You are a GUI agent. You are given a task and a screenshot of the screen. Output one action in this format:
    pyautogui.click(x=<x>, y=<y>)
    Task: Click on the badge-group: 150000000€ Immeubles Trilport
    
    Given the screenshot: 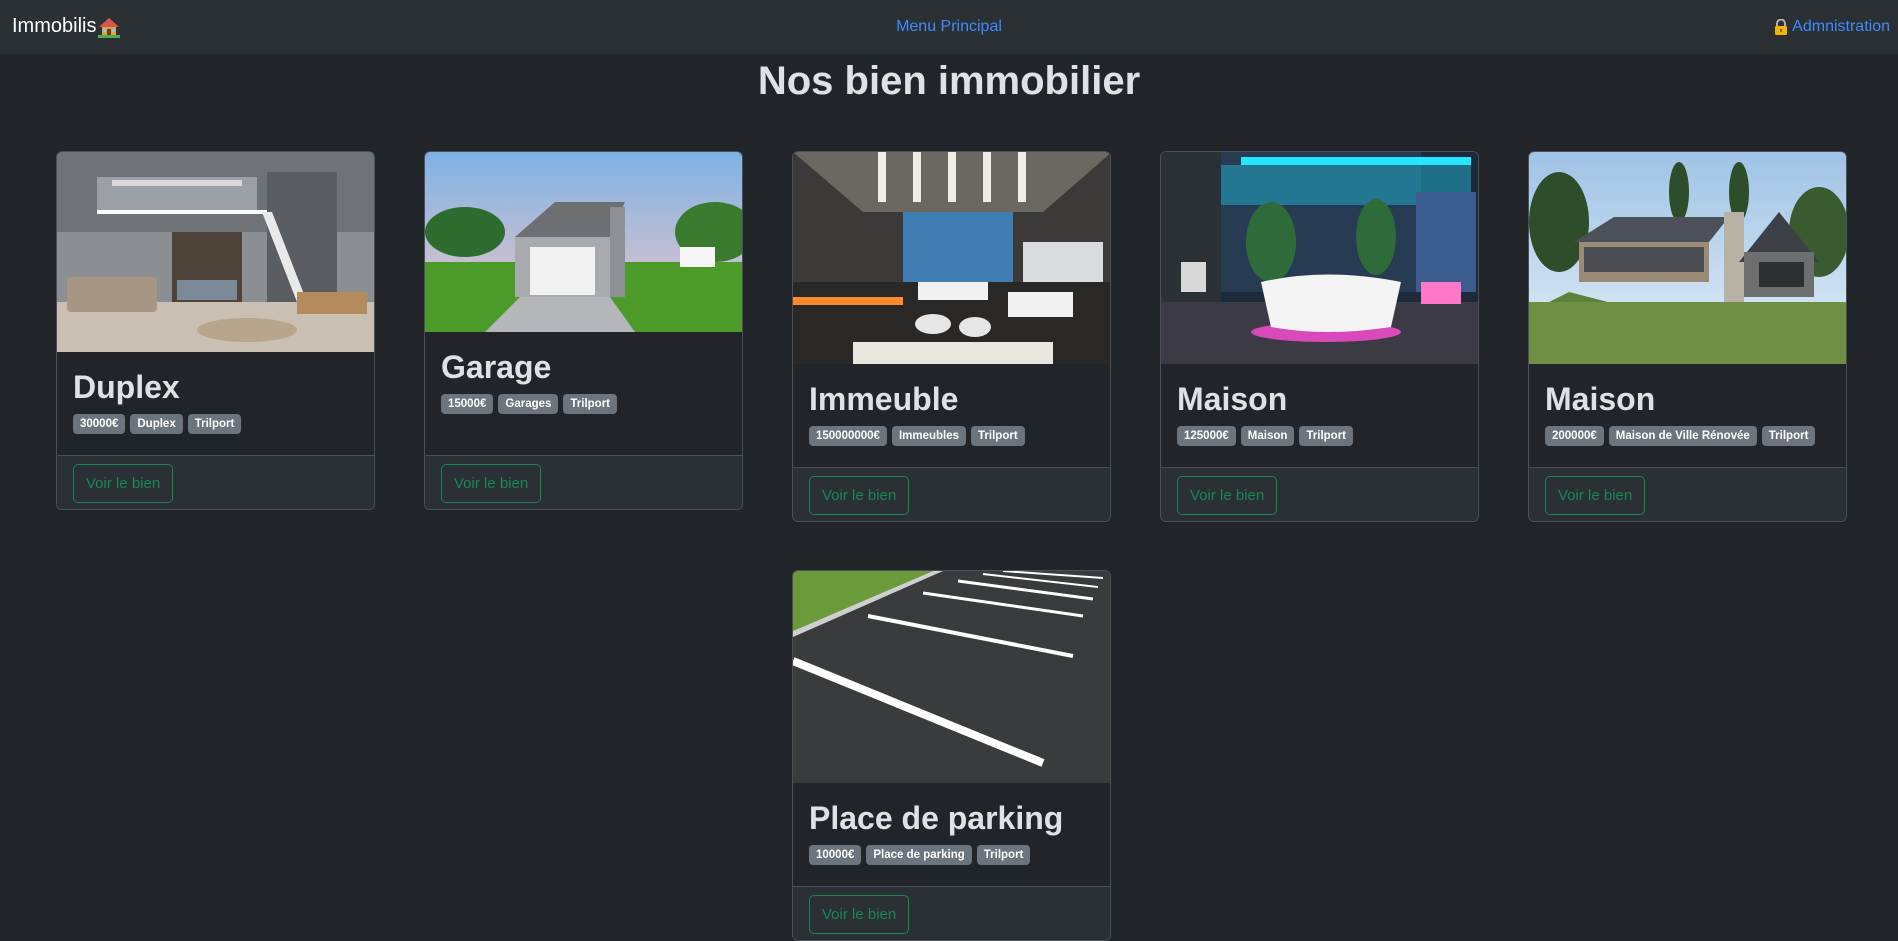 What is the action you would take?
    pyautogui.click(x=951, y=436)
    